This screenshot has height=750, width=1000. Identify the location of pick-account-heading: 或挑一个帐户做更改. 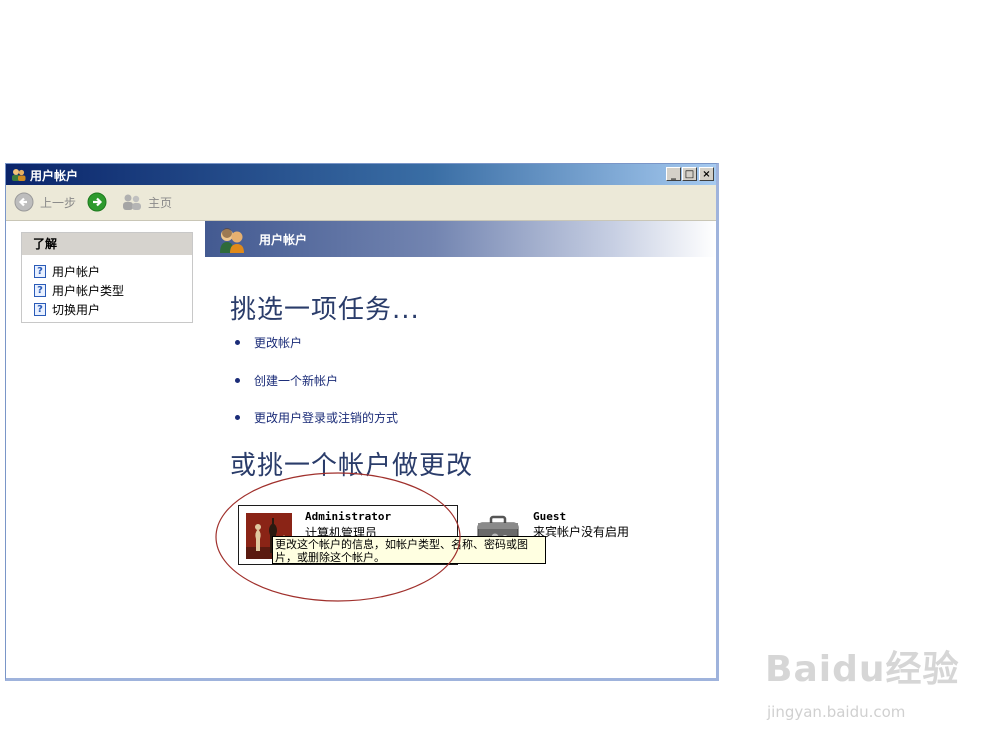
(352, 466).